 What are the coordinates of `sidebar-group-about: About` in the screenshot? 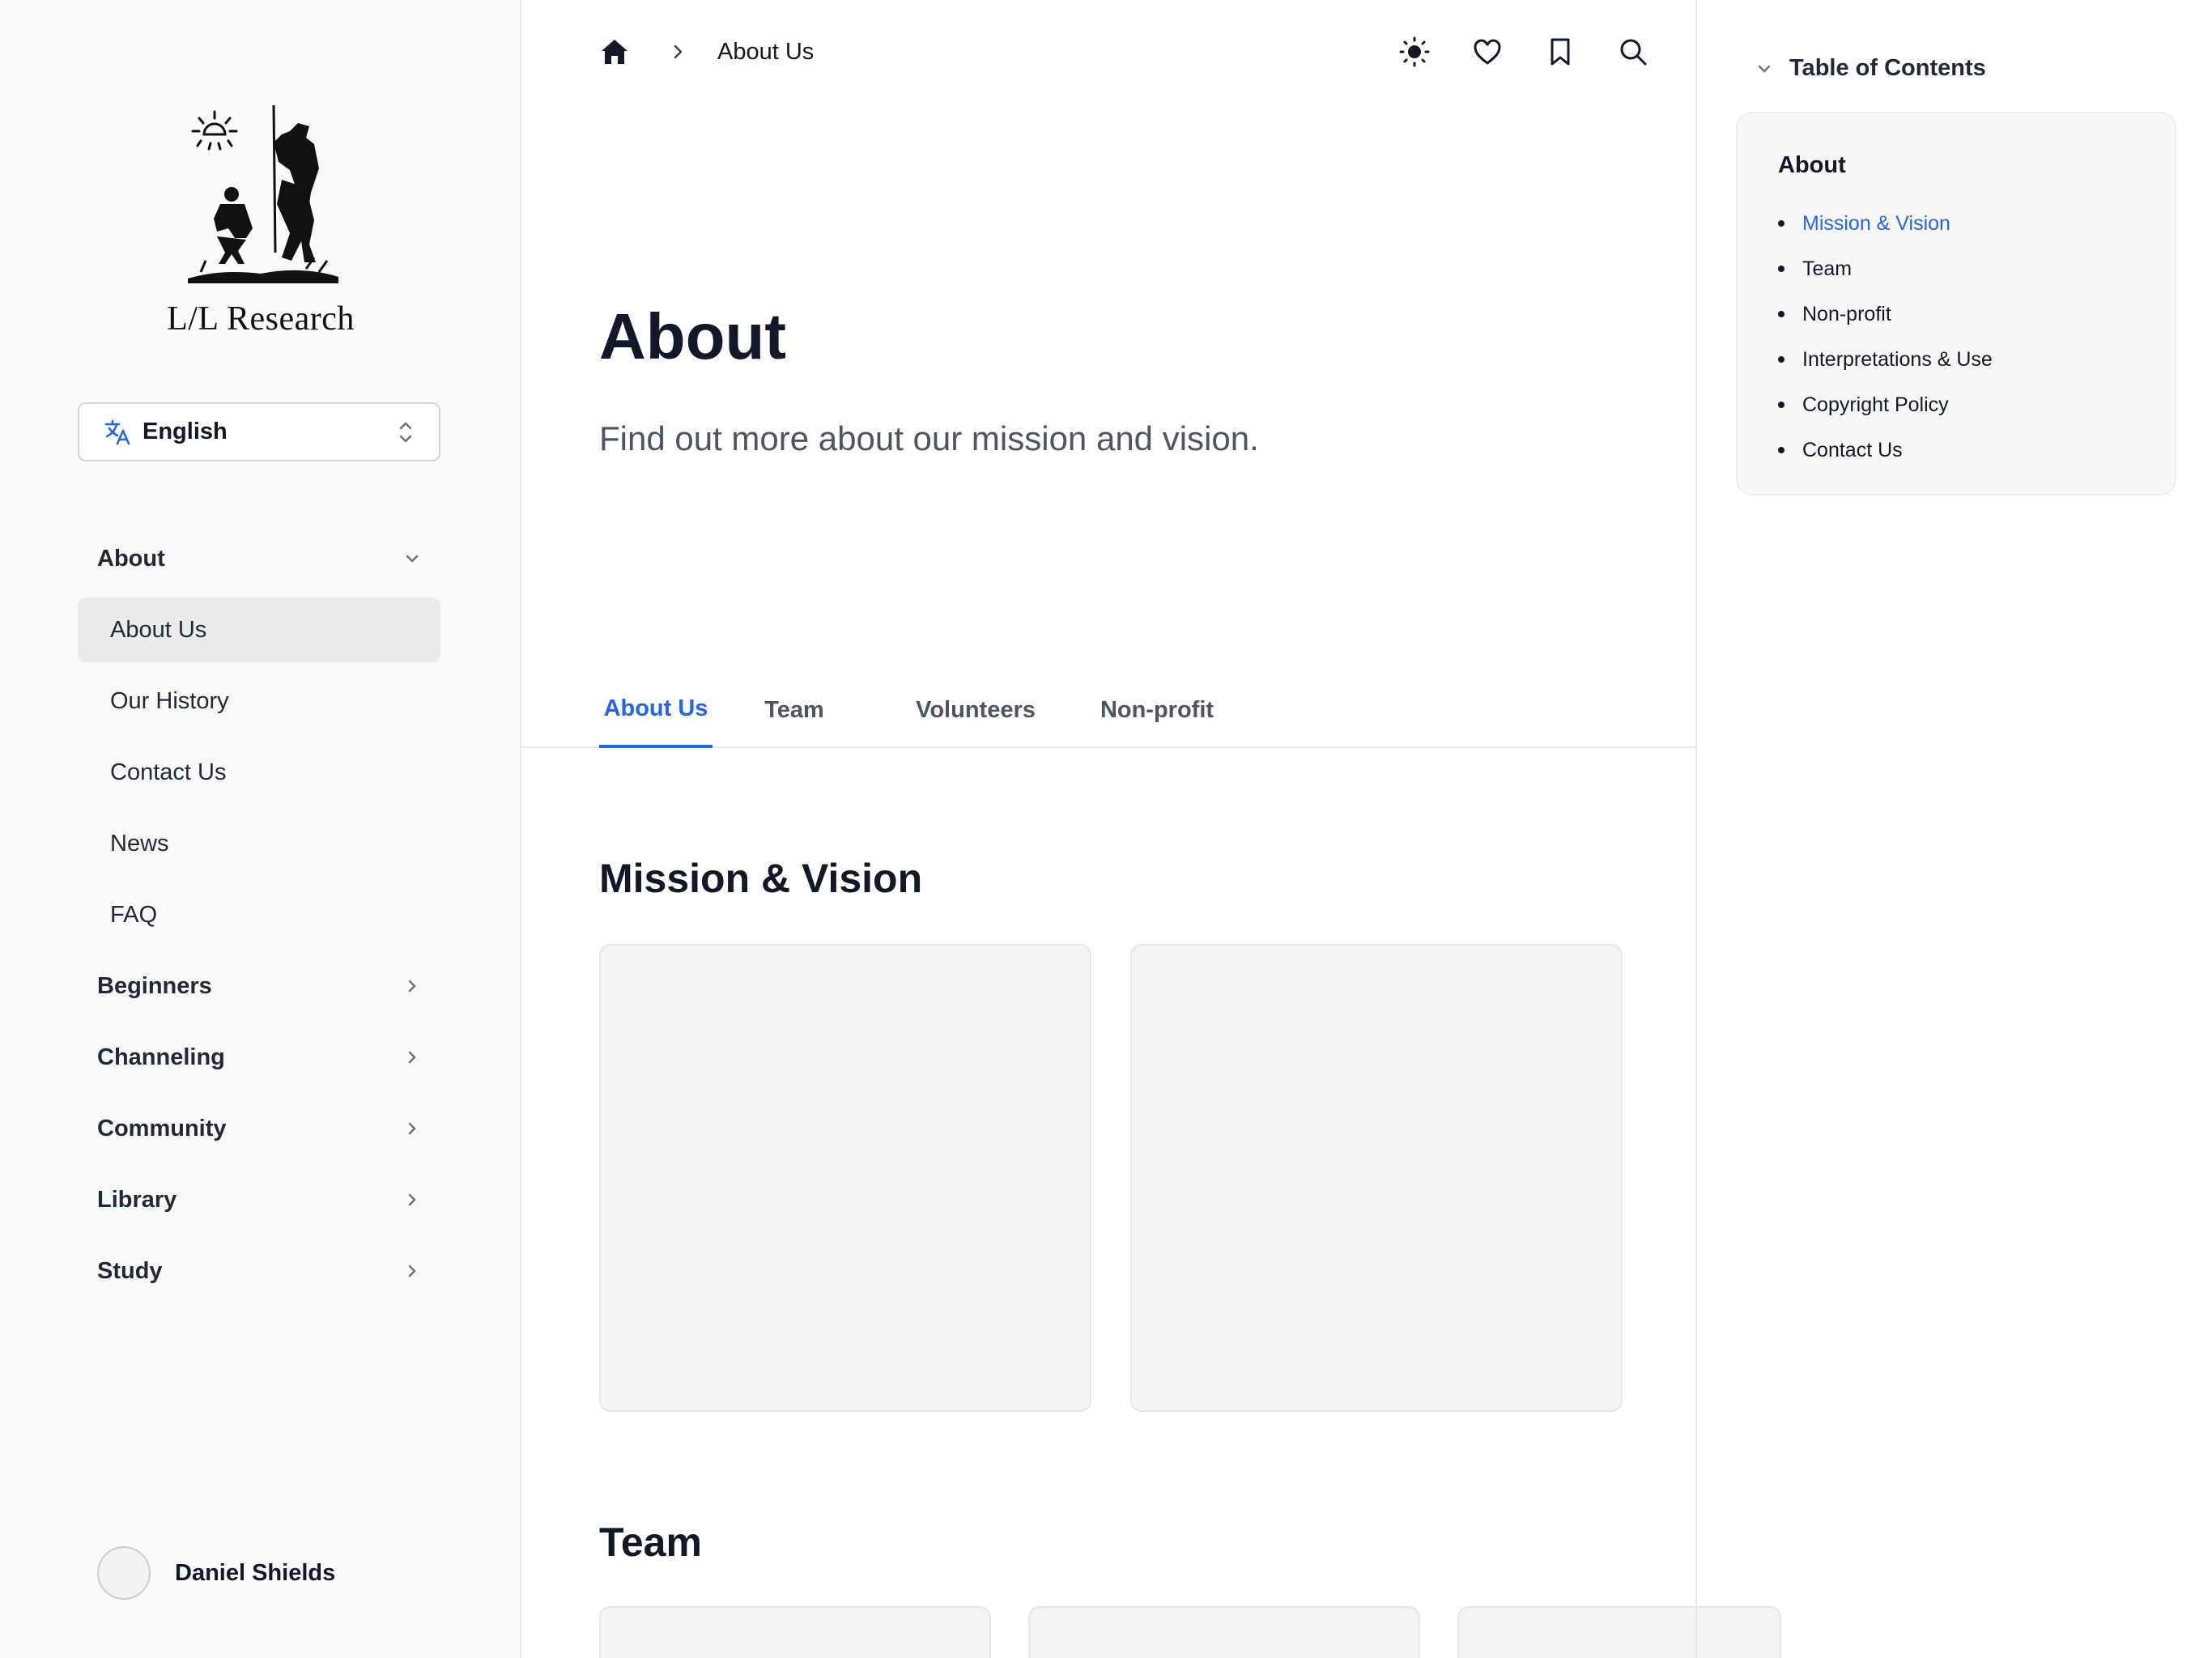 It's located at (259, 558).